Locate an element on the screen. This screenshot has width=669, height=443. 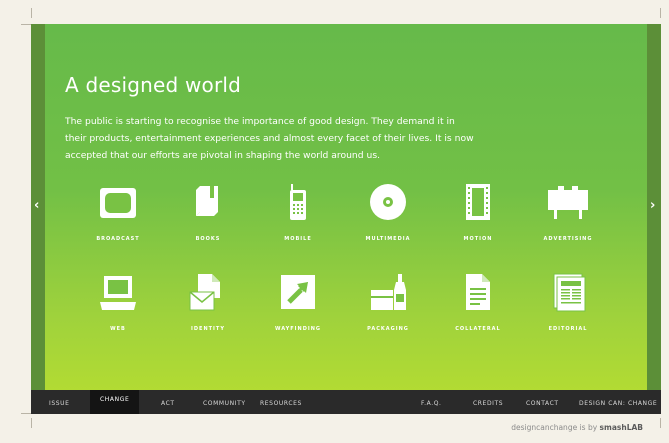
category-label: WAYFINDING is located at coordinates (298, 329).